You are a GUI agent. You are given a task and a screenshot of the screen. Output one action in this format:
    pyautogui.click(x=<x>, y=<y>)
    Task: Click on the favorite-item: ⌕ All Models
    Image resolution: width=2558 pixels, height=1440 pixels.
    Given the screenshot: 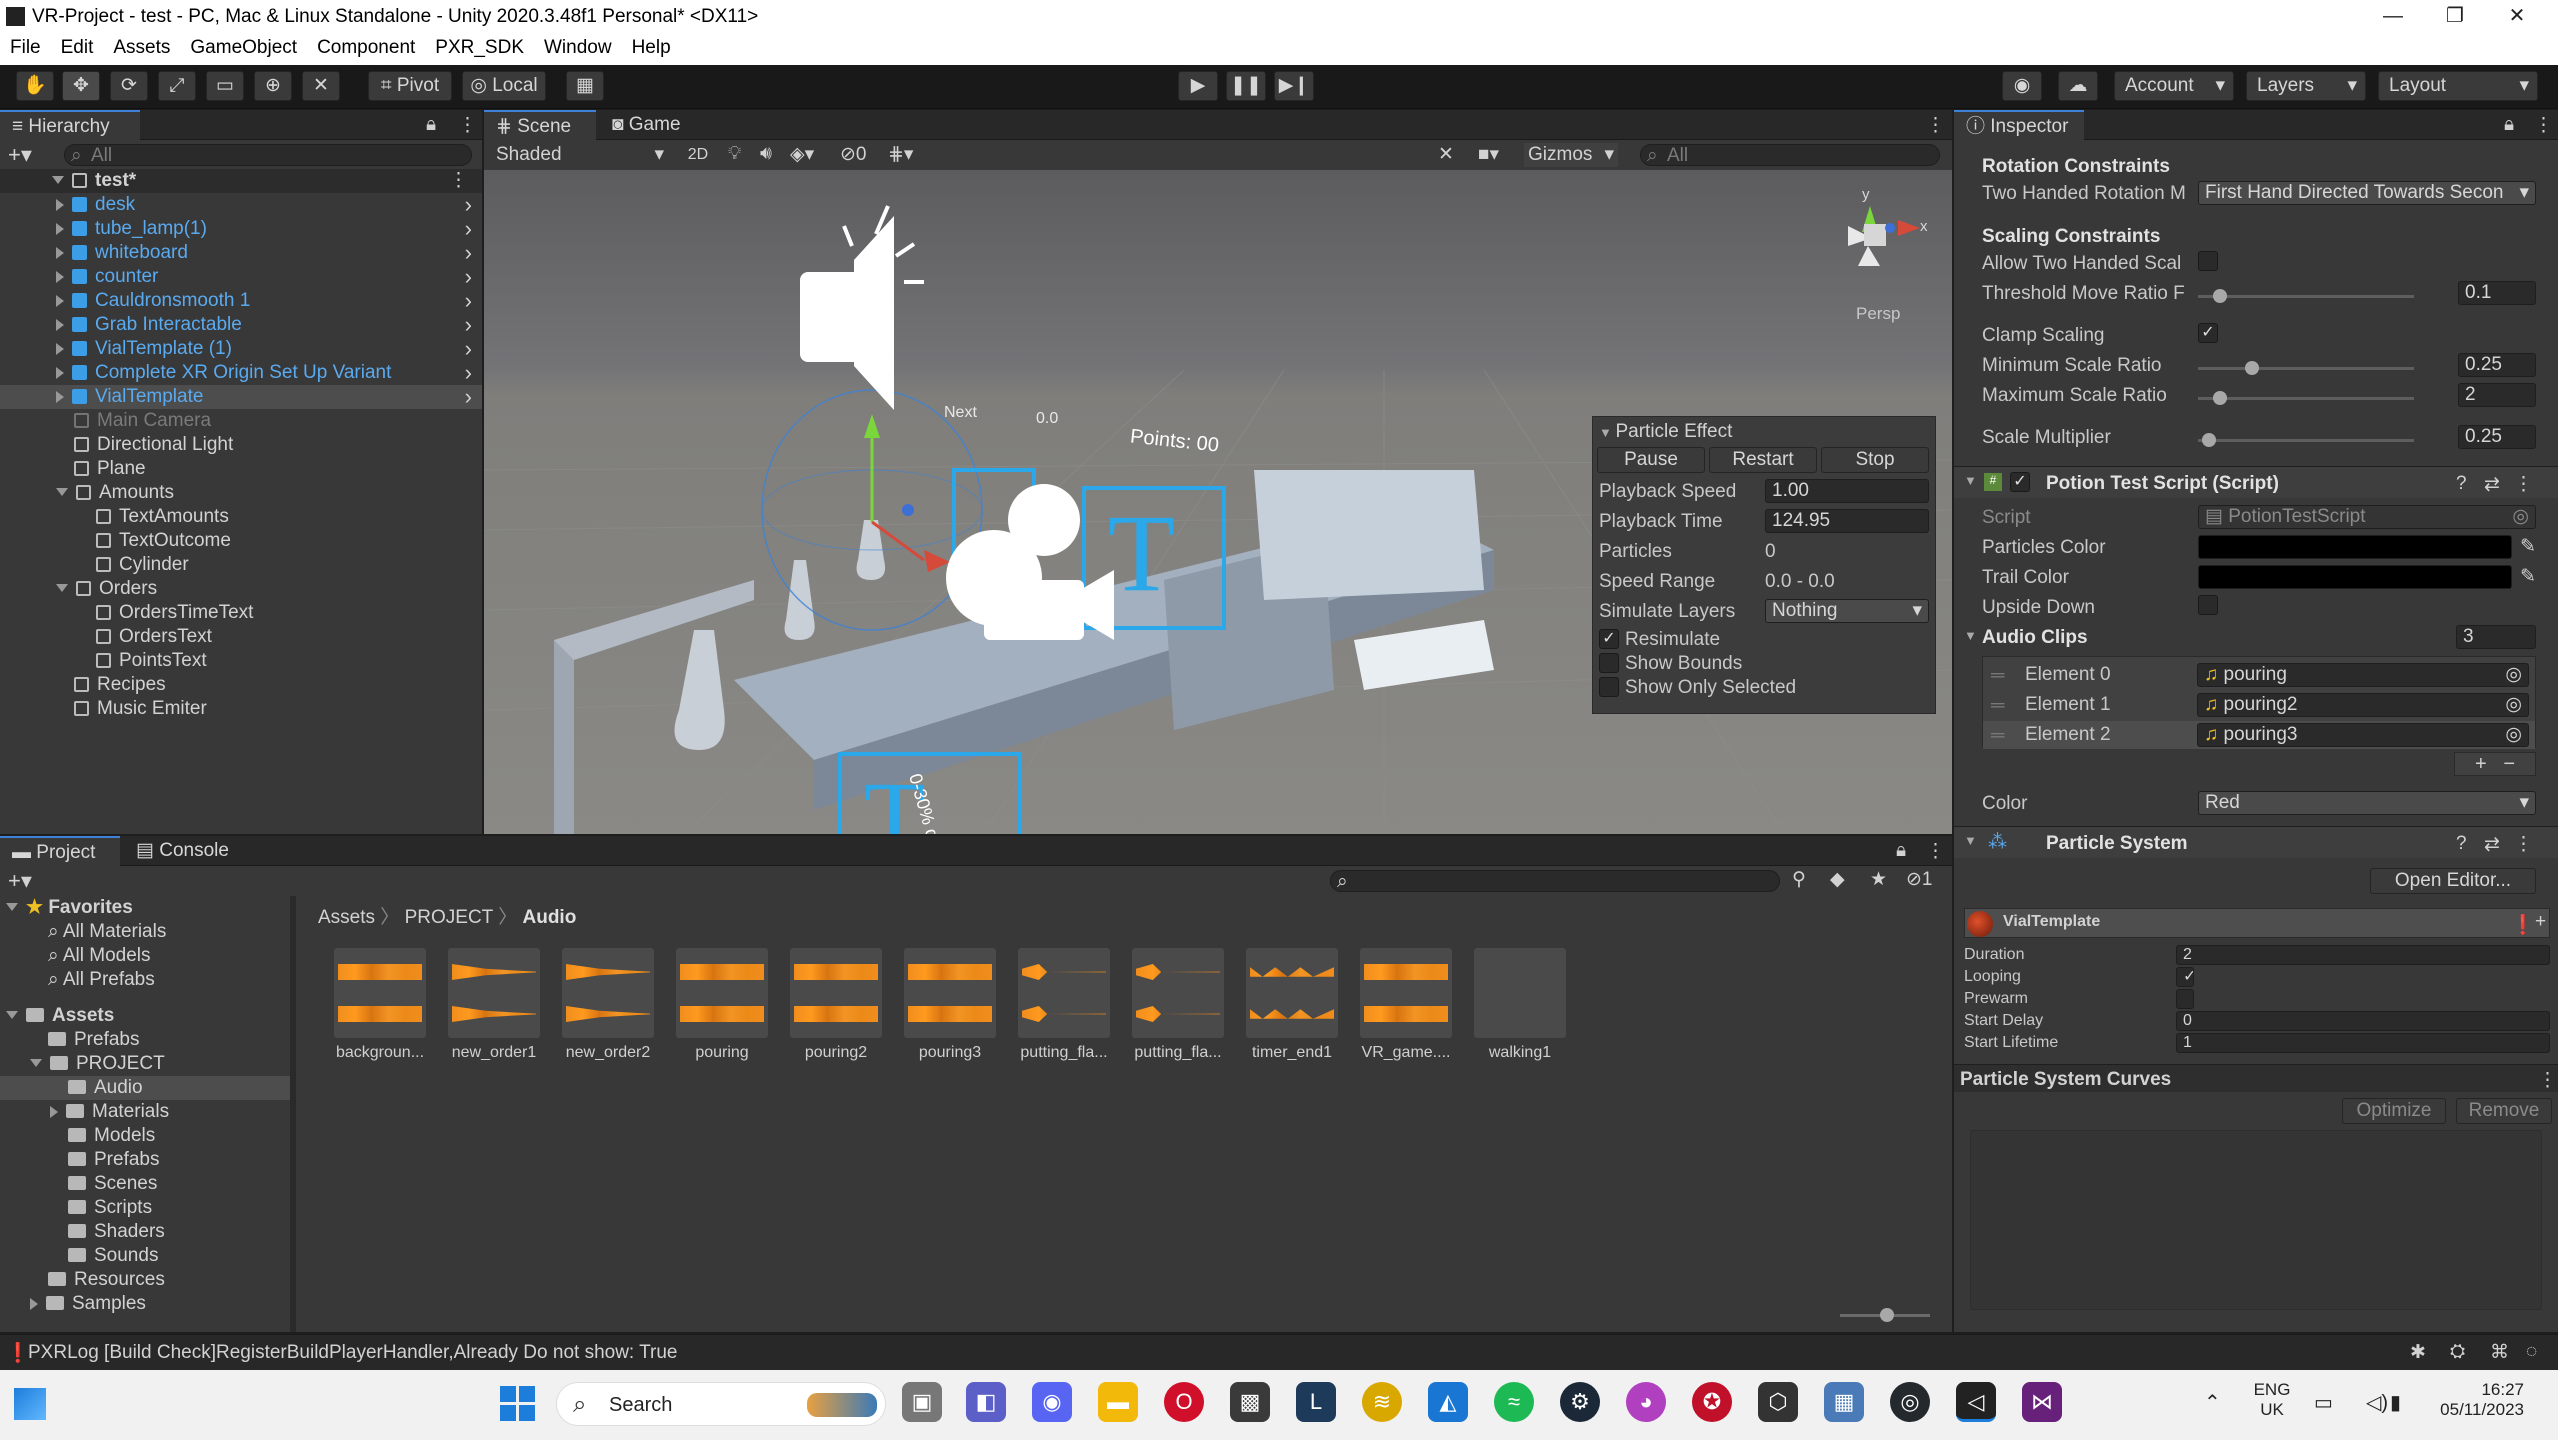 What is the action you would take?
    pyautogui.click(x=75, y=956)
    